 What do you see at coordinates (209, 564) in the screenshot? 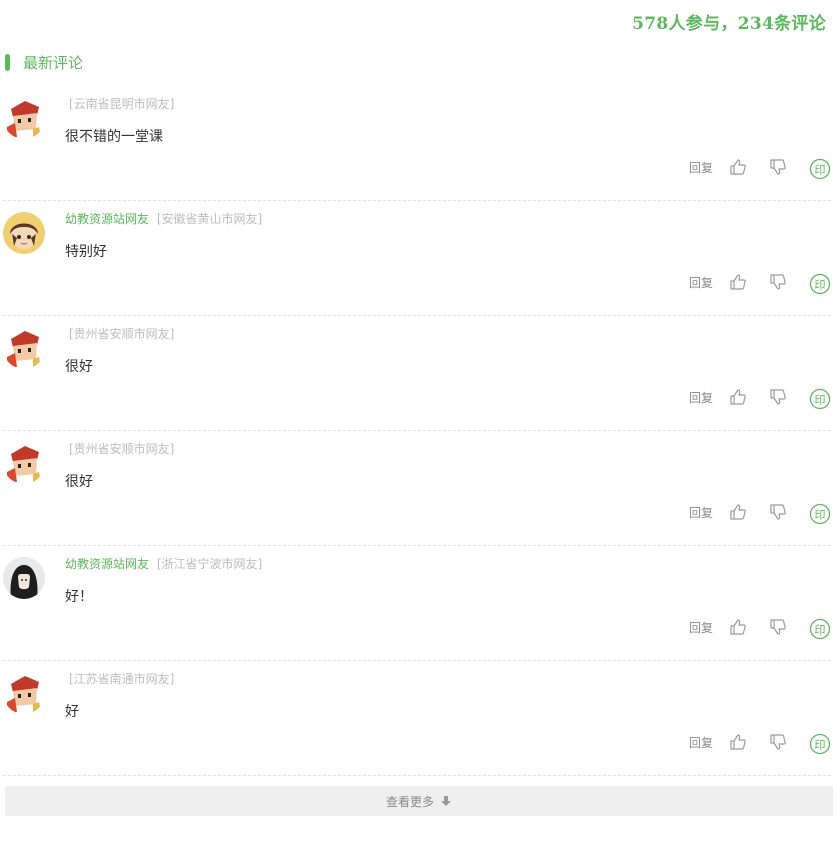
I see `comment-location: [浙江省宁波市网友]` at bounding box center [209, 564].